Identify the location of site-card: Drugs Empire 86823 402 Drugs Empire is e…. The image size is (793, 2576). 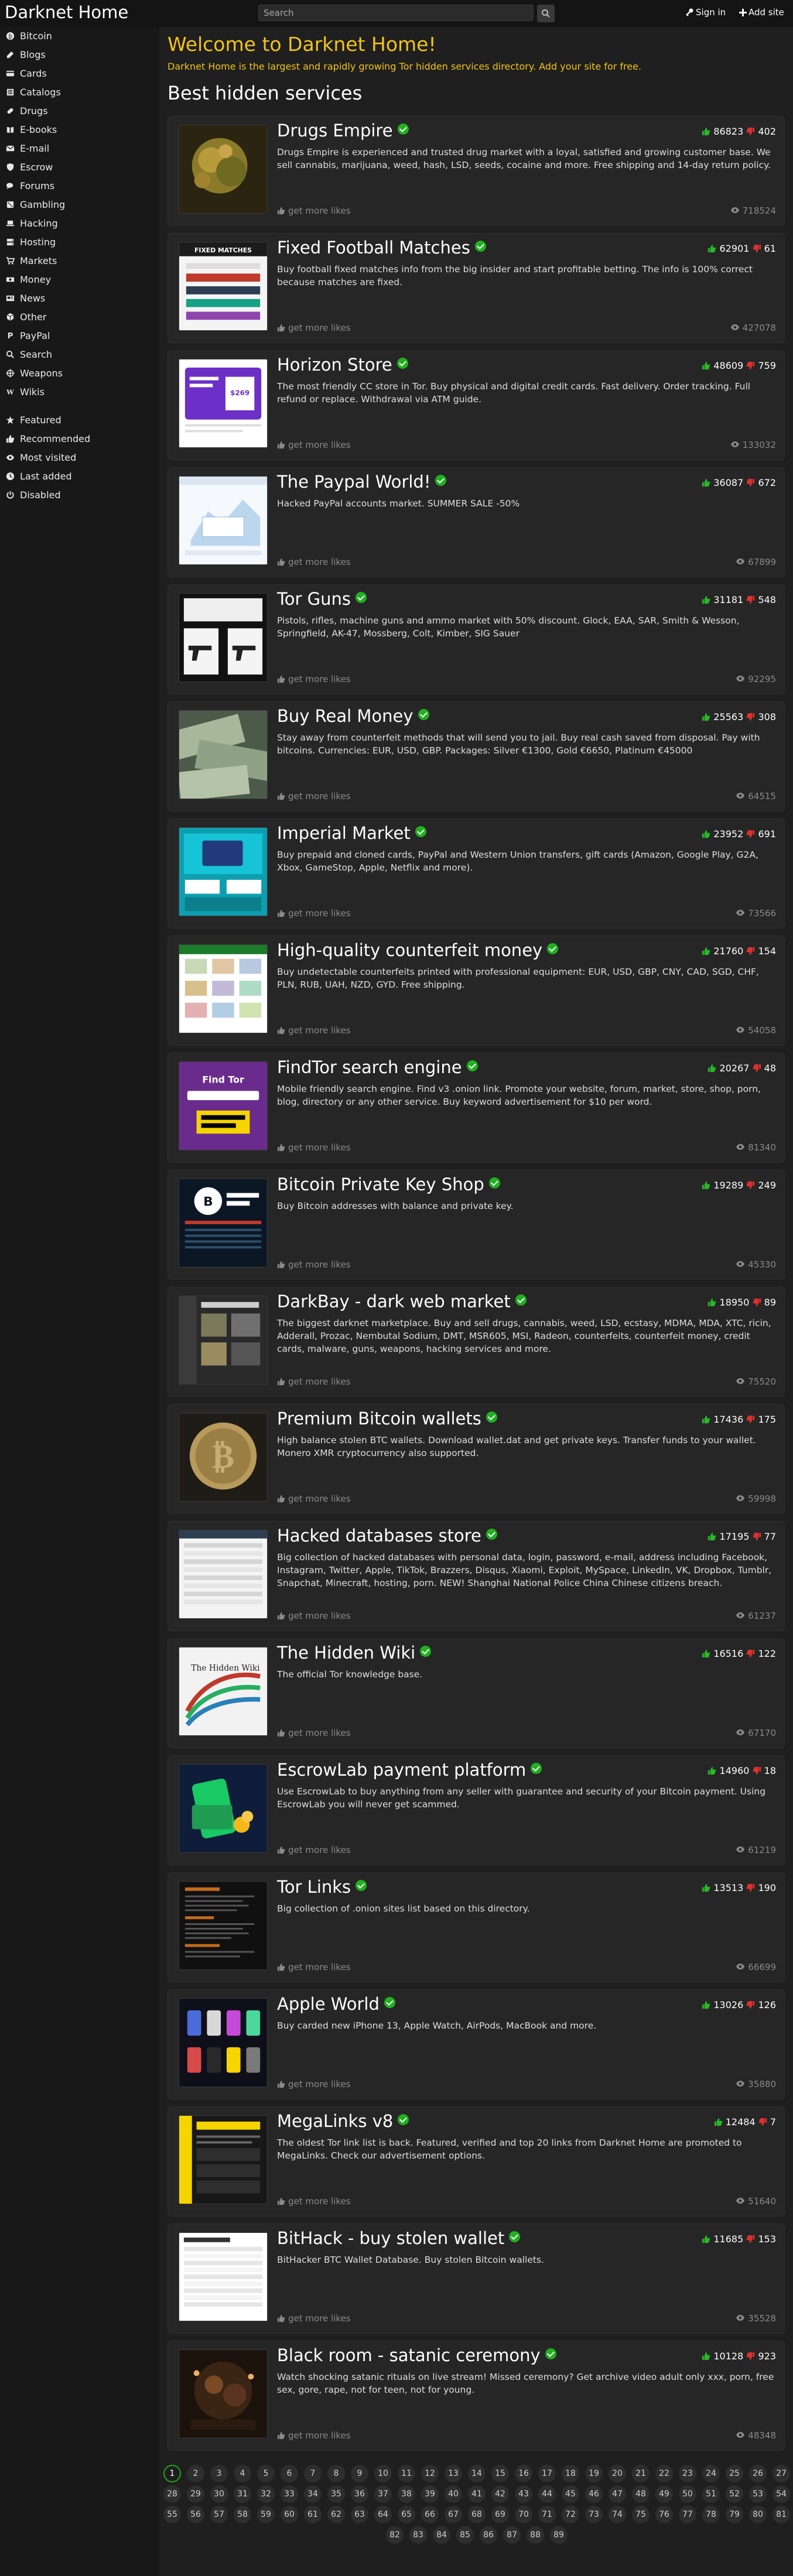
(476, 171).